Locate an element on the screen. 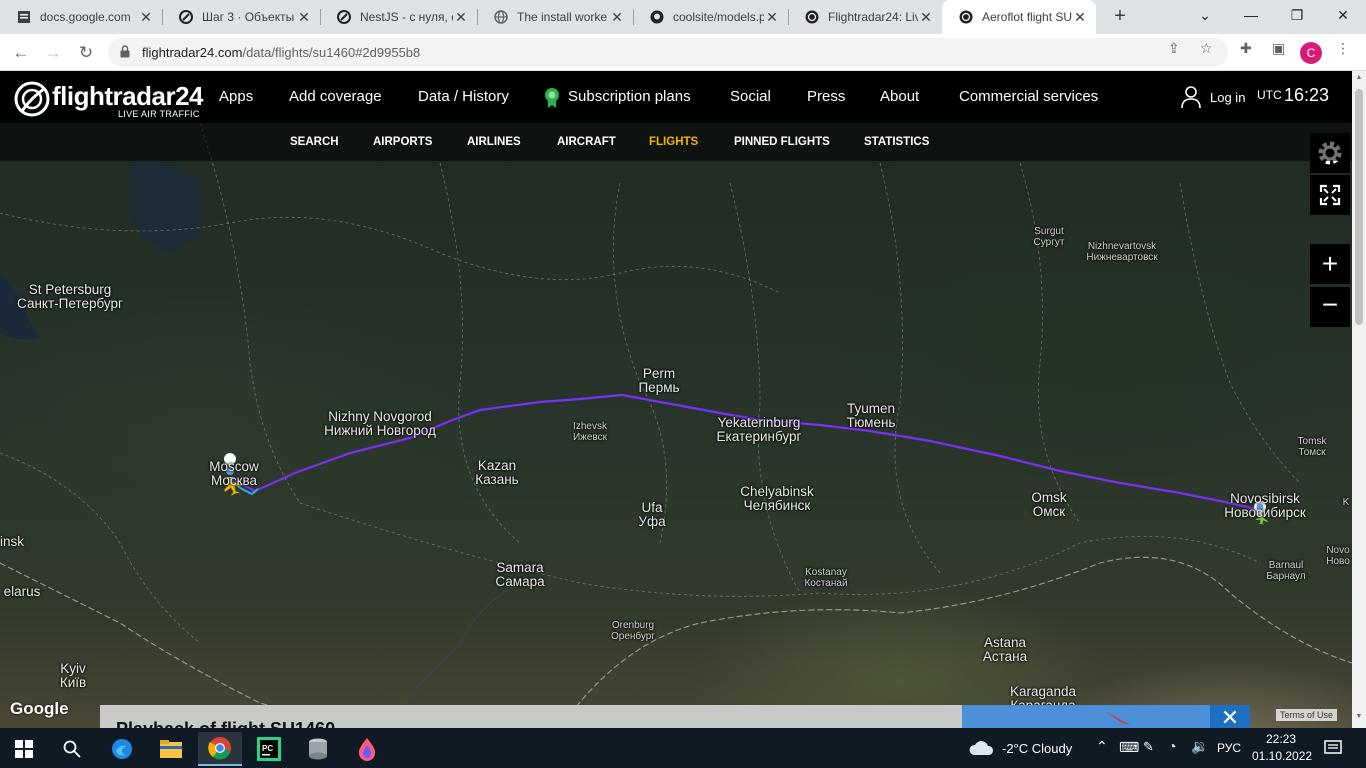 This screenshot has height=768, width=1366. nav-apps: Apps is located at coordinates (236, 96).